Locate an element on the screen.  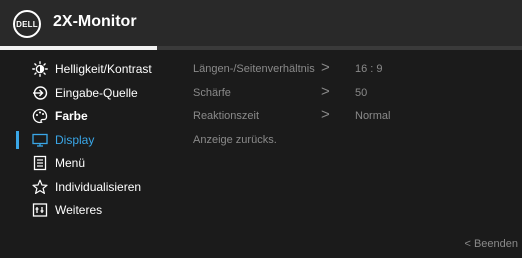
setting-value: 16 : 9 is located at coordinates (369, 69).